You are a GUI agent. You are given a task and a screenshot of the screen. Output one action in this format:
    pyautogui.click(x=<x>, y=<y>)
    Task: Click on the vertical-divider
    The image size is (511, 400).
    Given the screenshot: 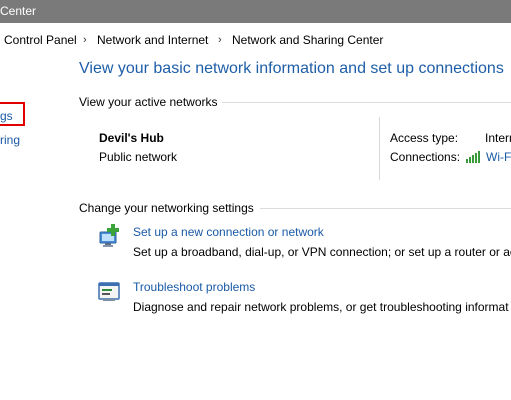 What is the action you would take?
    pyautogui.click(x=379, y=148)
    